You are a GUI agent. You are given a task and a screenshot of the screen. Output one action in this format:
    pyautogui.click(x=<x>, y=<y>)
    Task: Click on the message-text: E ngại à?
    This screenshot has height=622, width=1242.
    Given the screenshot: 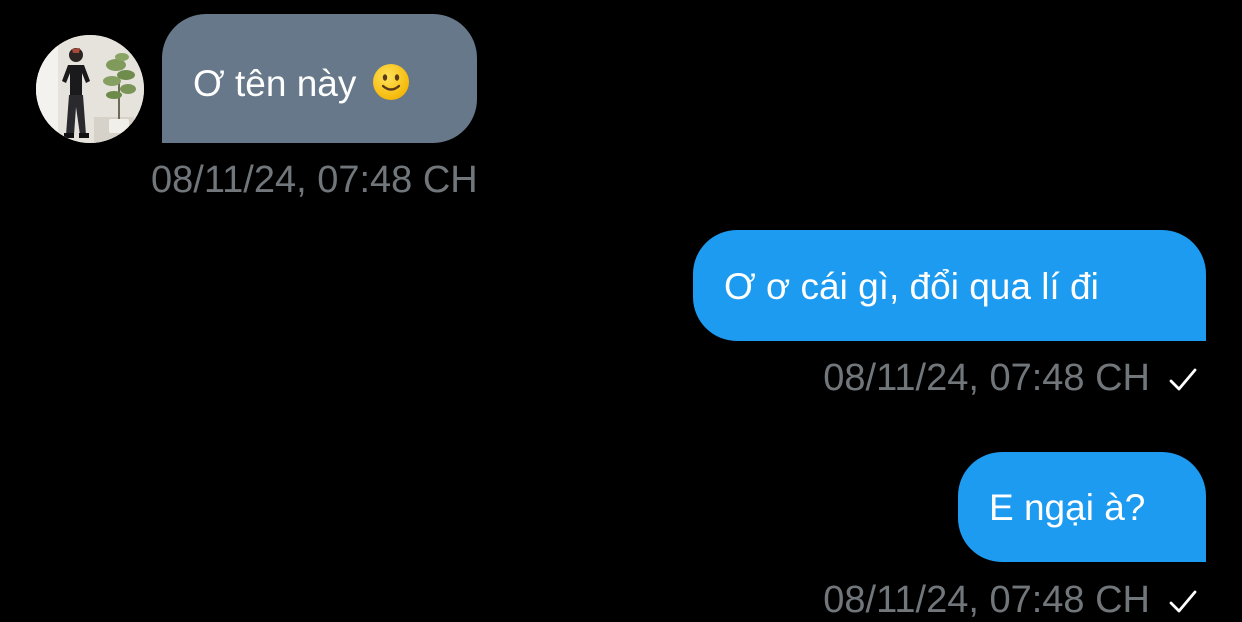 What is the action you would take?
    pyautogui.click(x=1067, y=507)
    